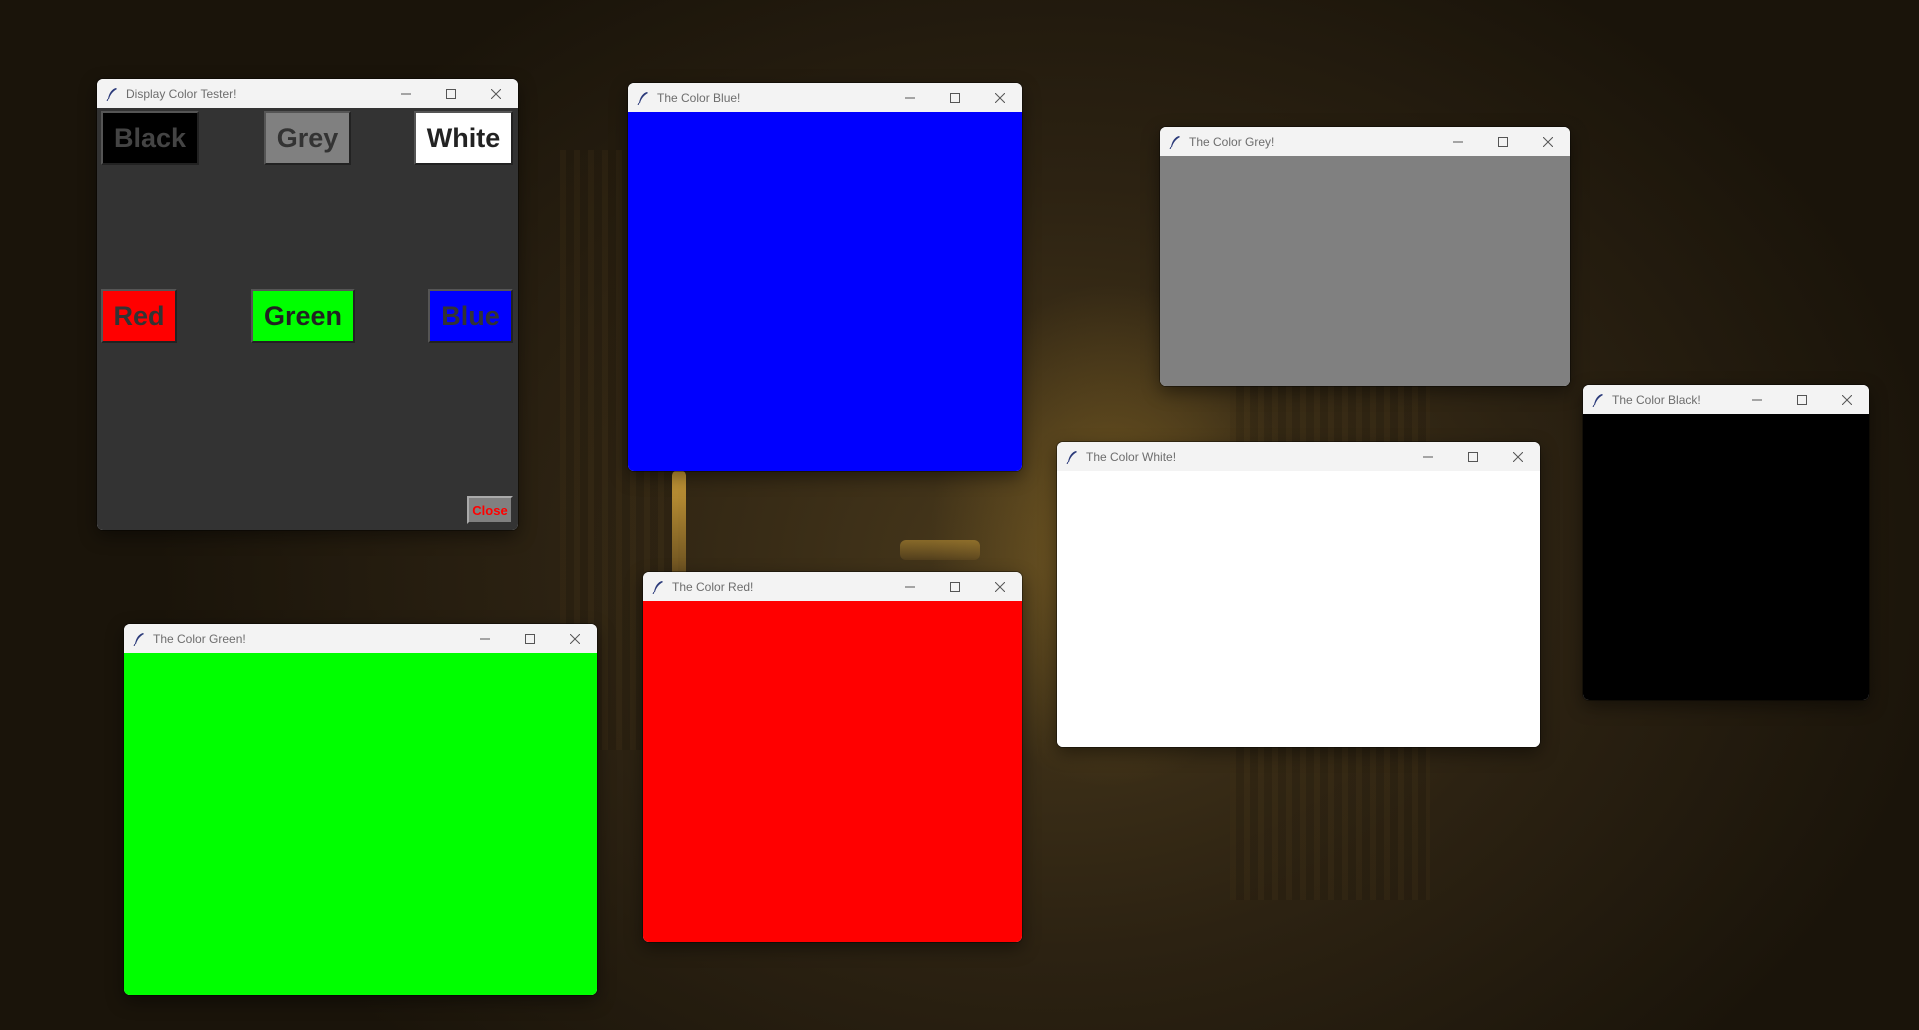 Image resolution: width=1919 pixels, height=1030 pixels. Describe the element at coordinates (1726, 399) in the screenshot. I see `titlebar: The Color Black!` at that location.